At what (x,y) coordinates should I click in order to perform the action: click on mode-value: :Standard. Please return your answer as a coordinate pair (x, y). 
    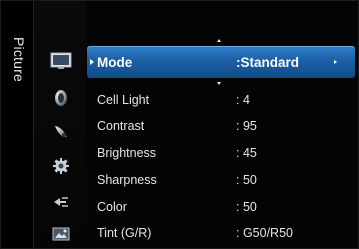
    Looking at the image, I should click on (267, 62).